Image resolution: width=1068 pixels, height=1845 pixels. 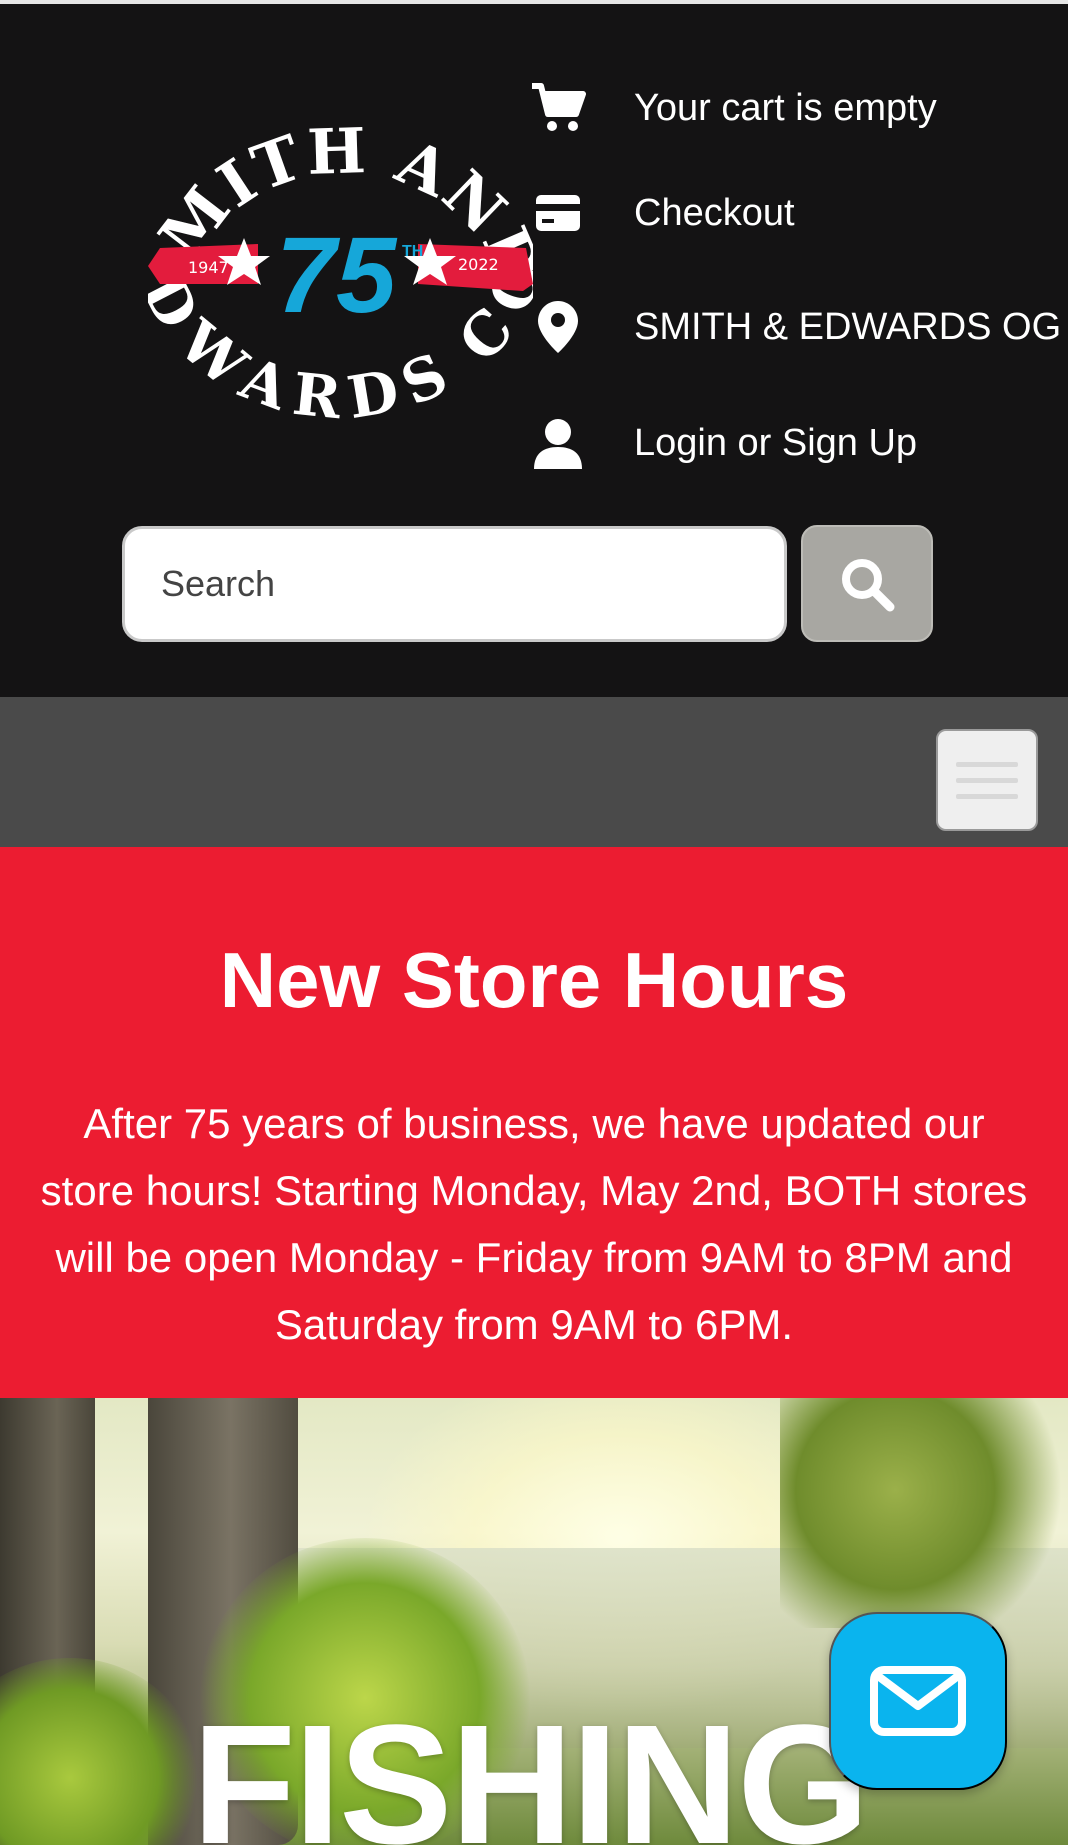 What do you see at coordinates (847, 327) in the screenshot?
I see `store-label: SMITH & EDWARDS OG` at bounding box center [847, 327].